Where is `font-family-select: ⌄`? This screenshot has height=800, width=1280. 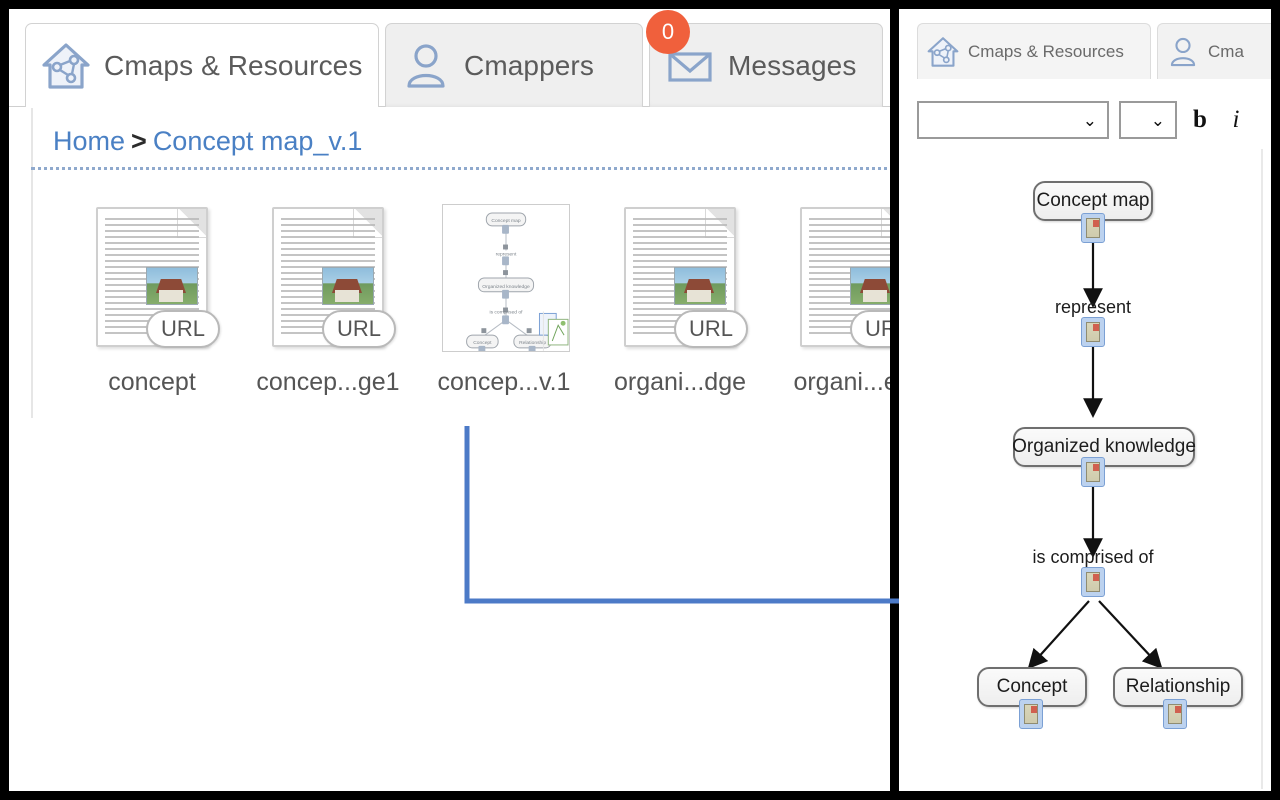
font-family-select: ⌄ is located at coordinates (1013, 120).